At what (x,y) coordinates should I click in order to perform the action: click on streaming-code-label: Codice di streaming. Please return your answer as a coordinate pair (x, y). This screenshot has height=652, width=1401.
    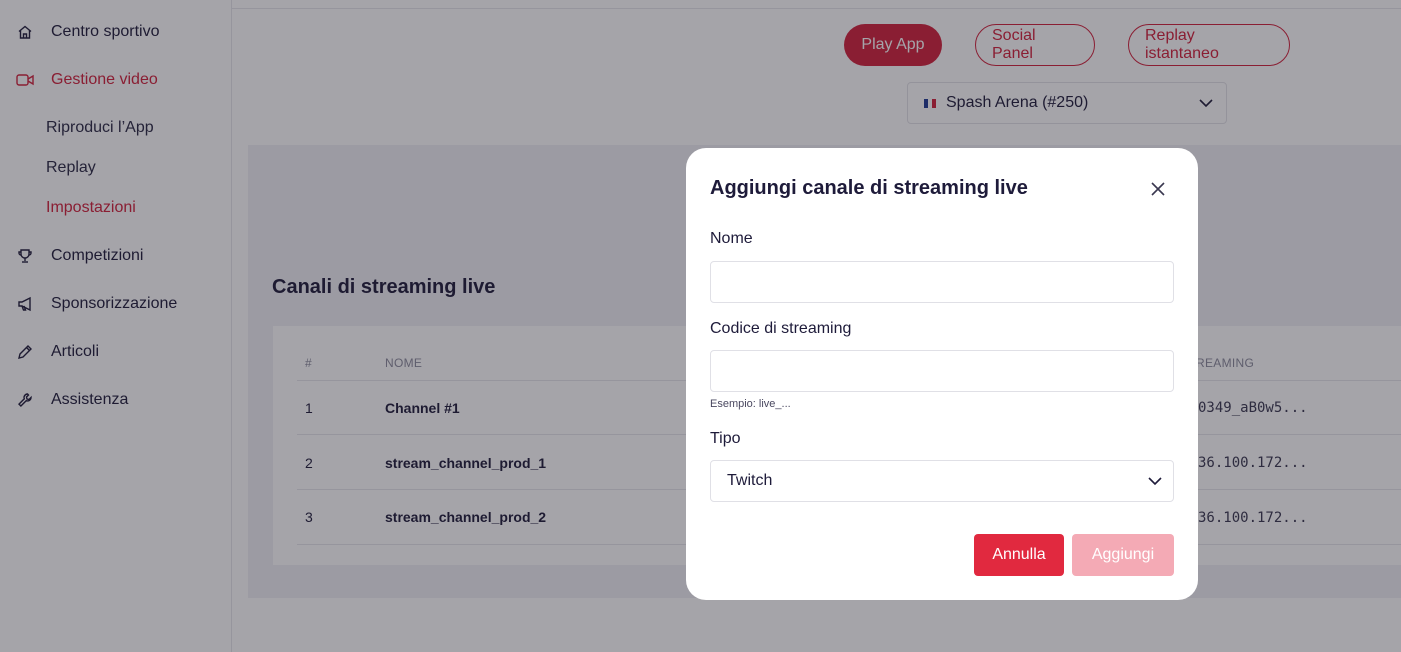
    Looking at the image, I should click on (781, 328).